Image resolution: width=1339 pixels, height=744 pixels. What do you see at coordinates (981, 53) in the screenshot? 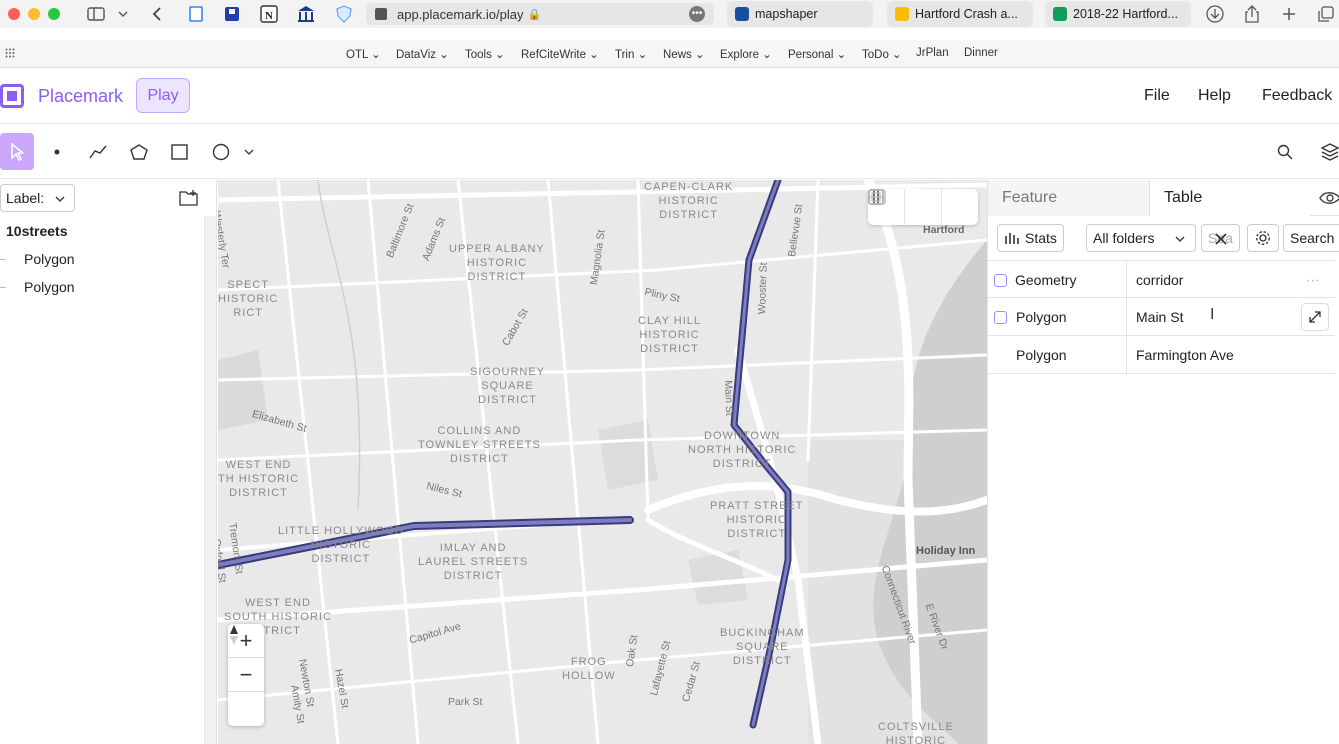
I see `bookmark-dinner: Dinner` at bounding box center [981, 53].